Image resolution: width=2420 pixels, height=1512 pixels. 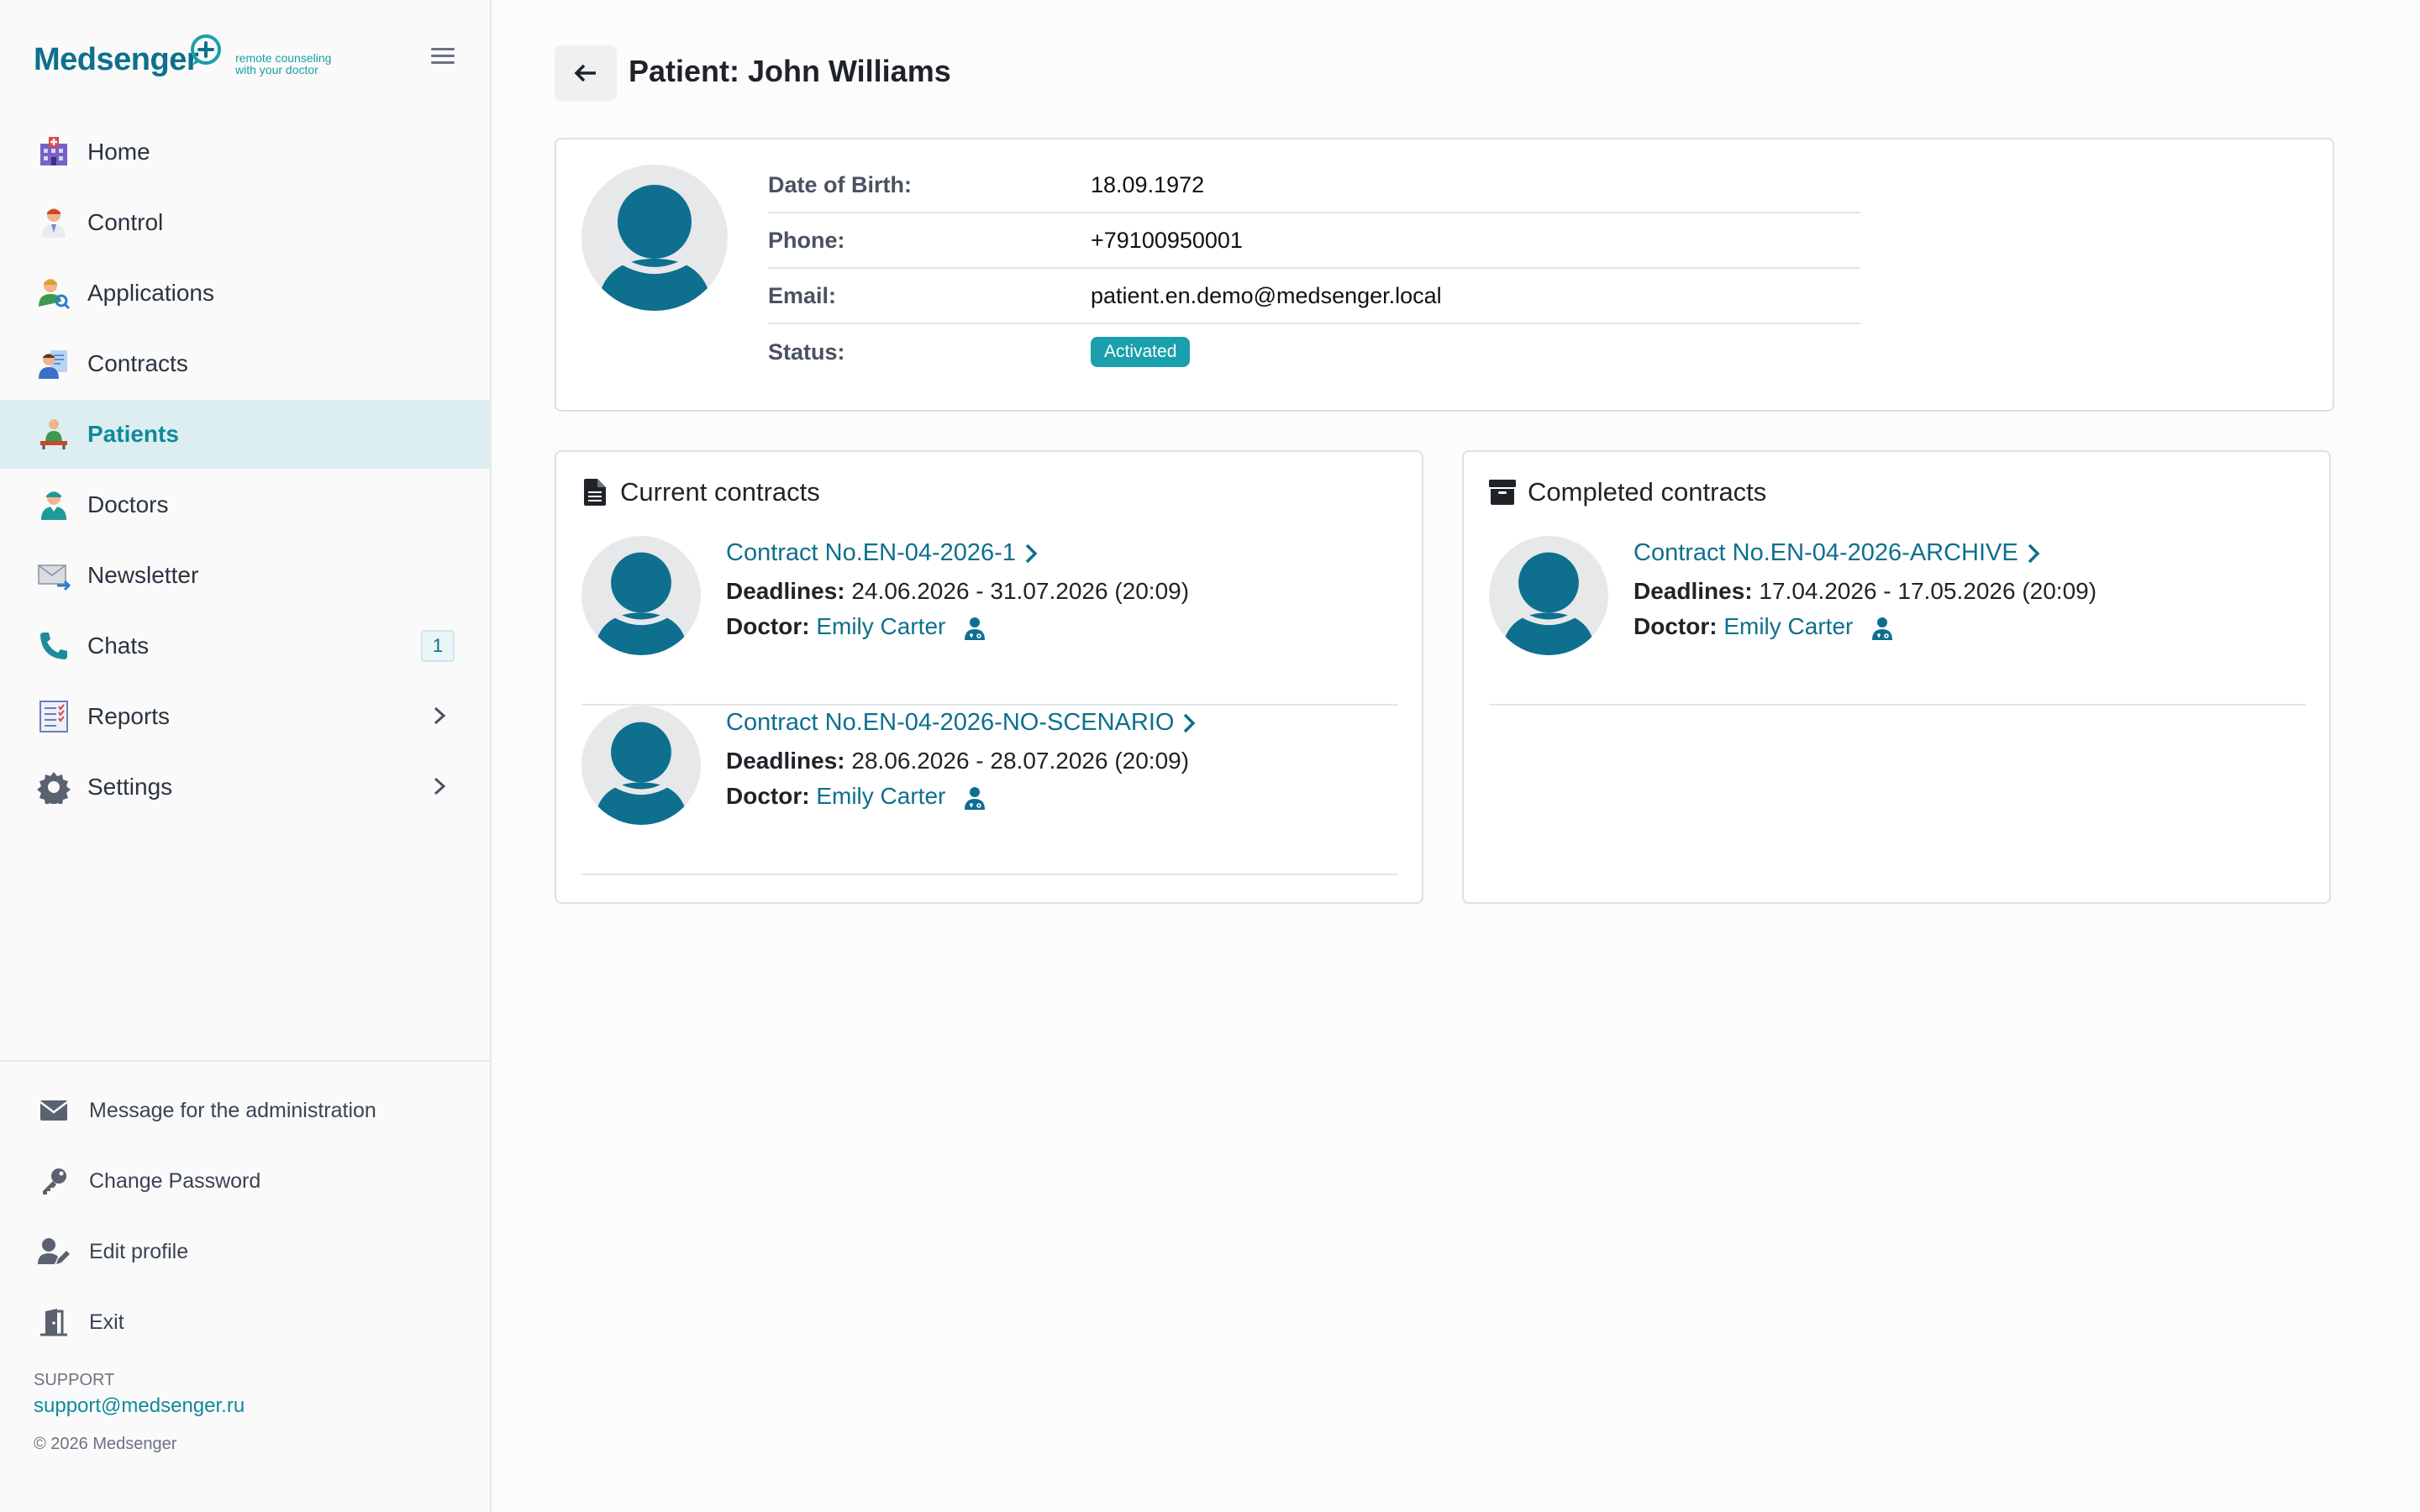 What do you see at coordinates (882, 553) in the screenshot?
I see `contract-link: Contract No.EN-04-2026-1` at bounding box center [882, 553].